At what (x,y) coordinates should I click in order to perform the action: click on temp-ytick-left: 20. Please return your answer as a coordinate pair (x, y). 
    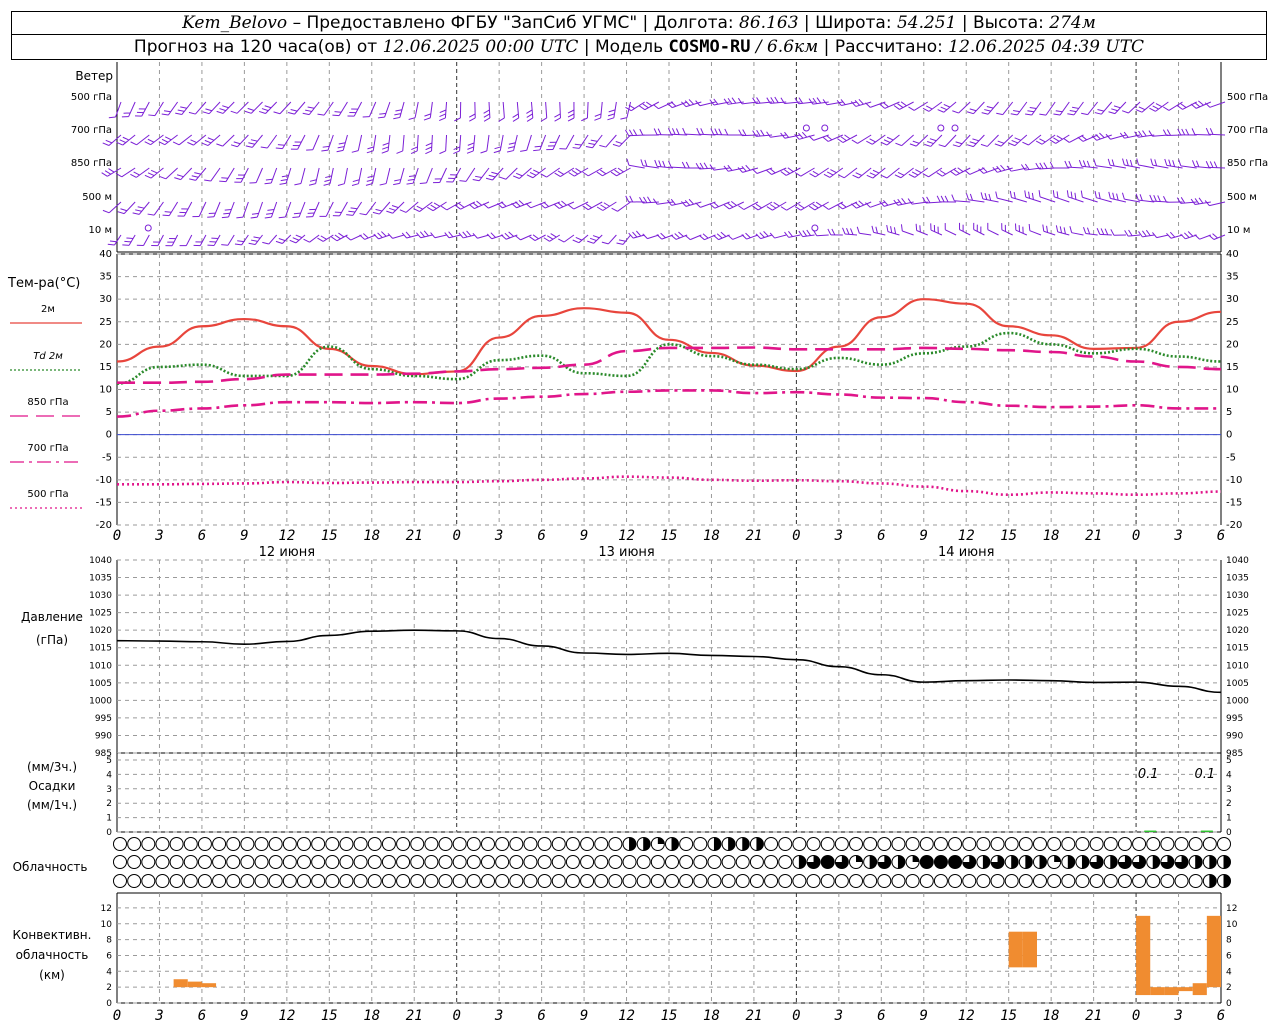
    Looking at the image, I should click on (105, 344).